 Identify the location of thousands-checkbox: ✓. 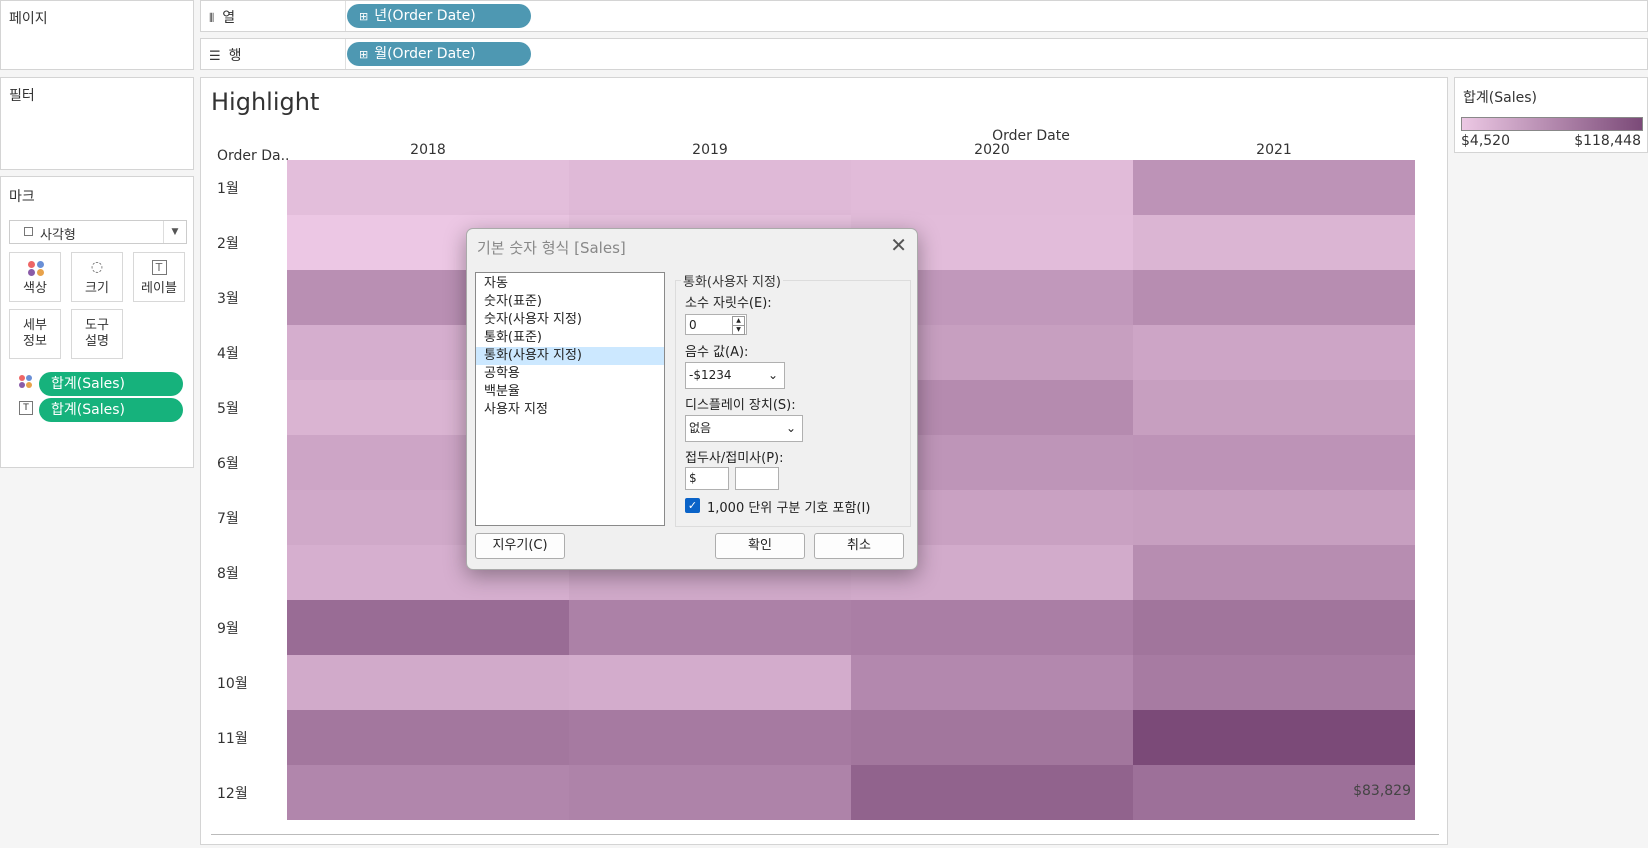
(692, 505).